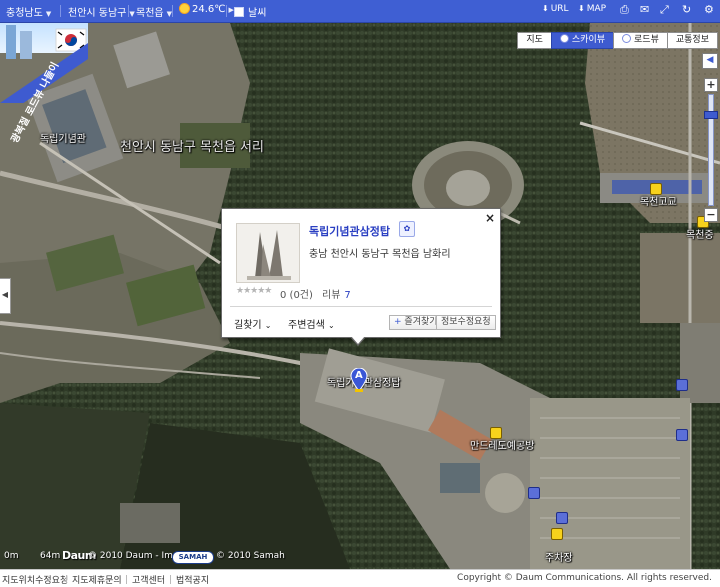 The width and height of the screenshot is (720, 587). I want to click on region-province-label: 충청남도, so click(24, 13).